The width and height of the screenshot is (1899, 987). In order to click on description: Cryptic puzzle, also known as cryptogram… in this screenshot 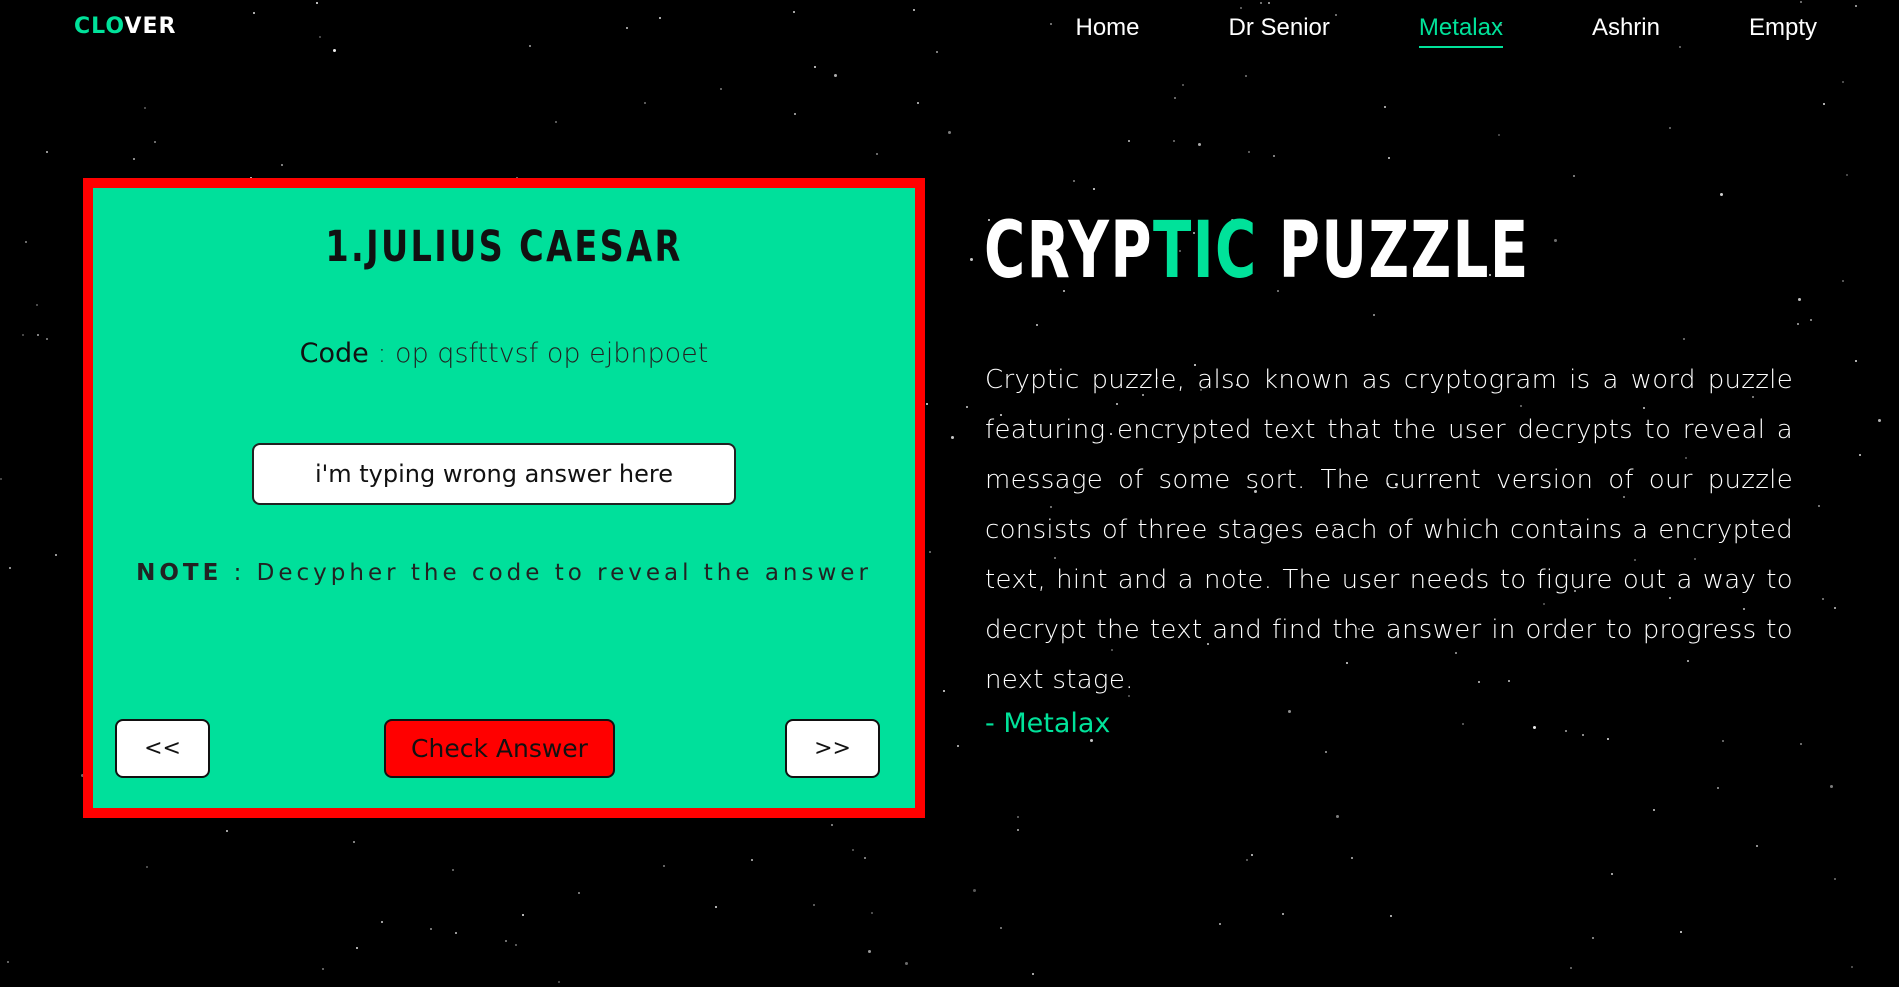, I will do `click(1389, 530)`.